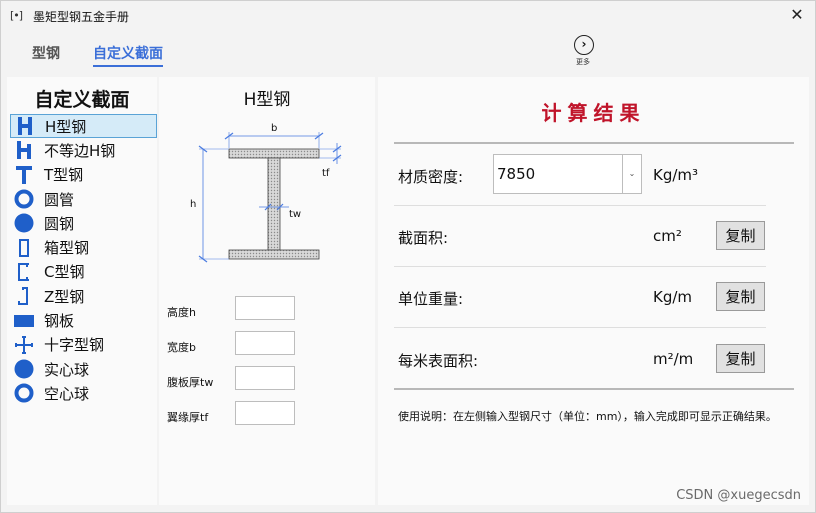  Describe the element at coordinates (83, 199) in the screenshot. I see `section-item-round-tube: 圆管` at that location.